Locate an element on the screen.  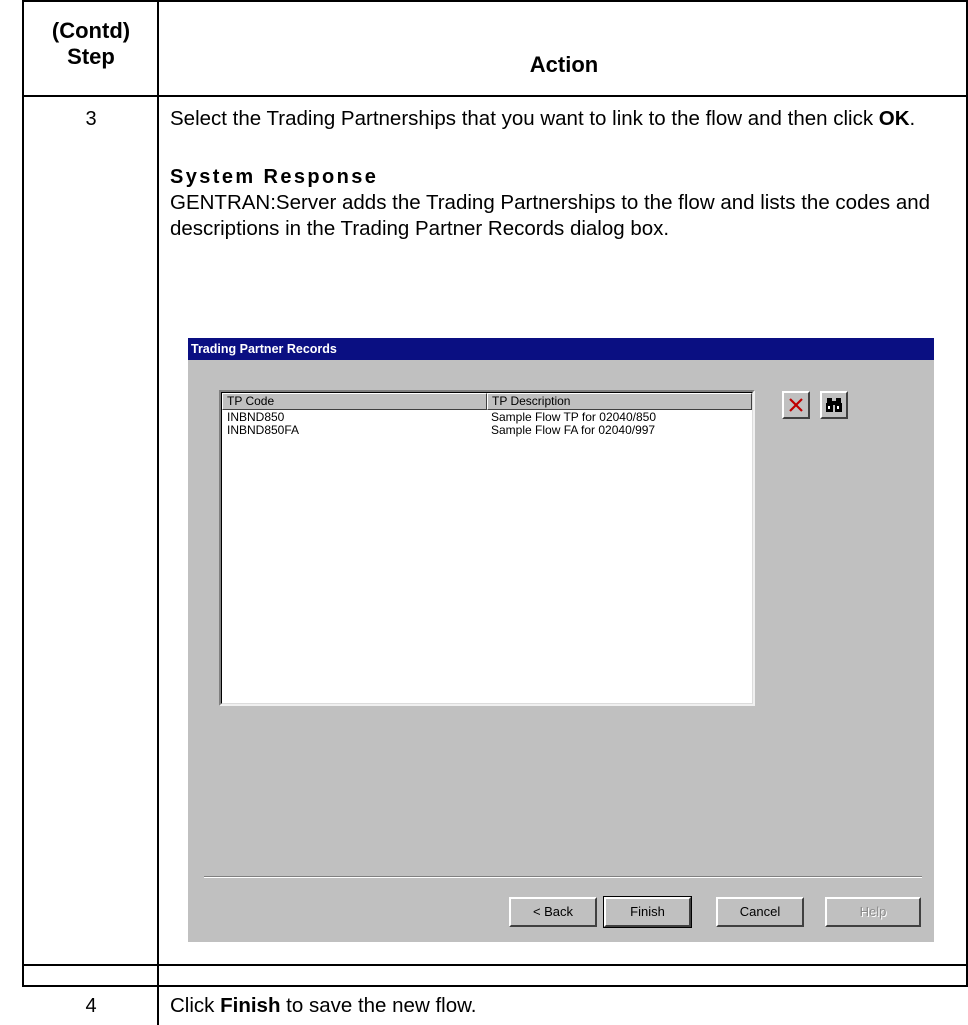
delete-x-icon is located at coordinates (796, 405).